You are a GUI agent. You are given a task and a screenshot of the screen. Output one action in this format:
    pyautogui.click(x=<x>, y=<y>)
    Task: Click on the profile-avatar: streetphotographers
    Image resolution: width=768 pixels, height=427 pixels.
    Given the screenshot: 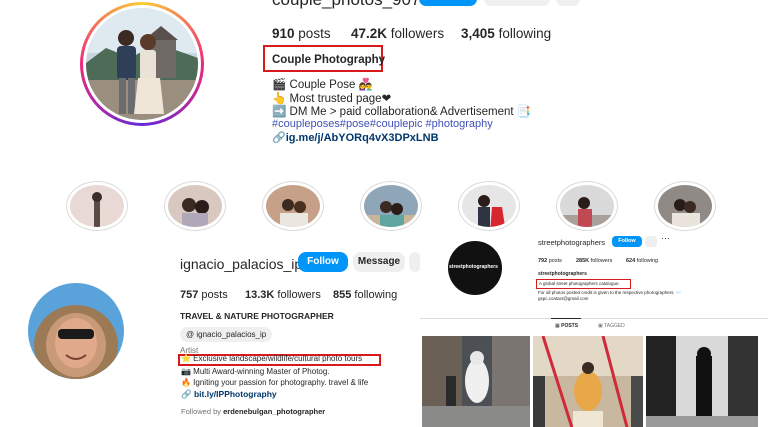 What is the action you would take?
    pyautogui.click(x=475, y=268)
    